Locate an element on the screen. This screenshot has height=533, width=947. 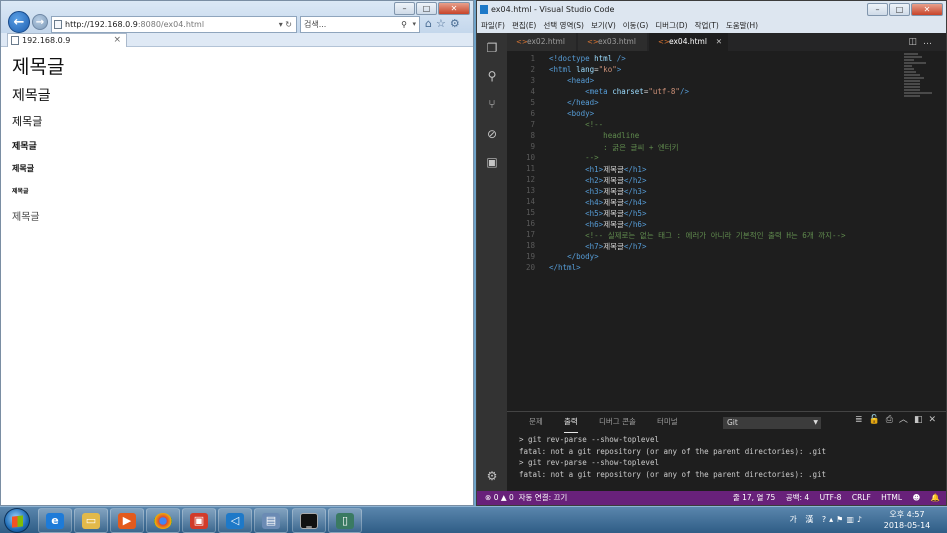
code-line: <h7>제목글</h7> is located at coordinates (616, 246).